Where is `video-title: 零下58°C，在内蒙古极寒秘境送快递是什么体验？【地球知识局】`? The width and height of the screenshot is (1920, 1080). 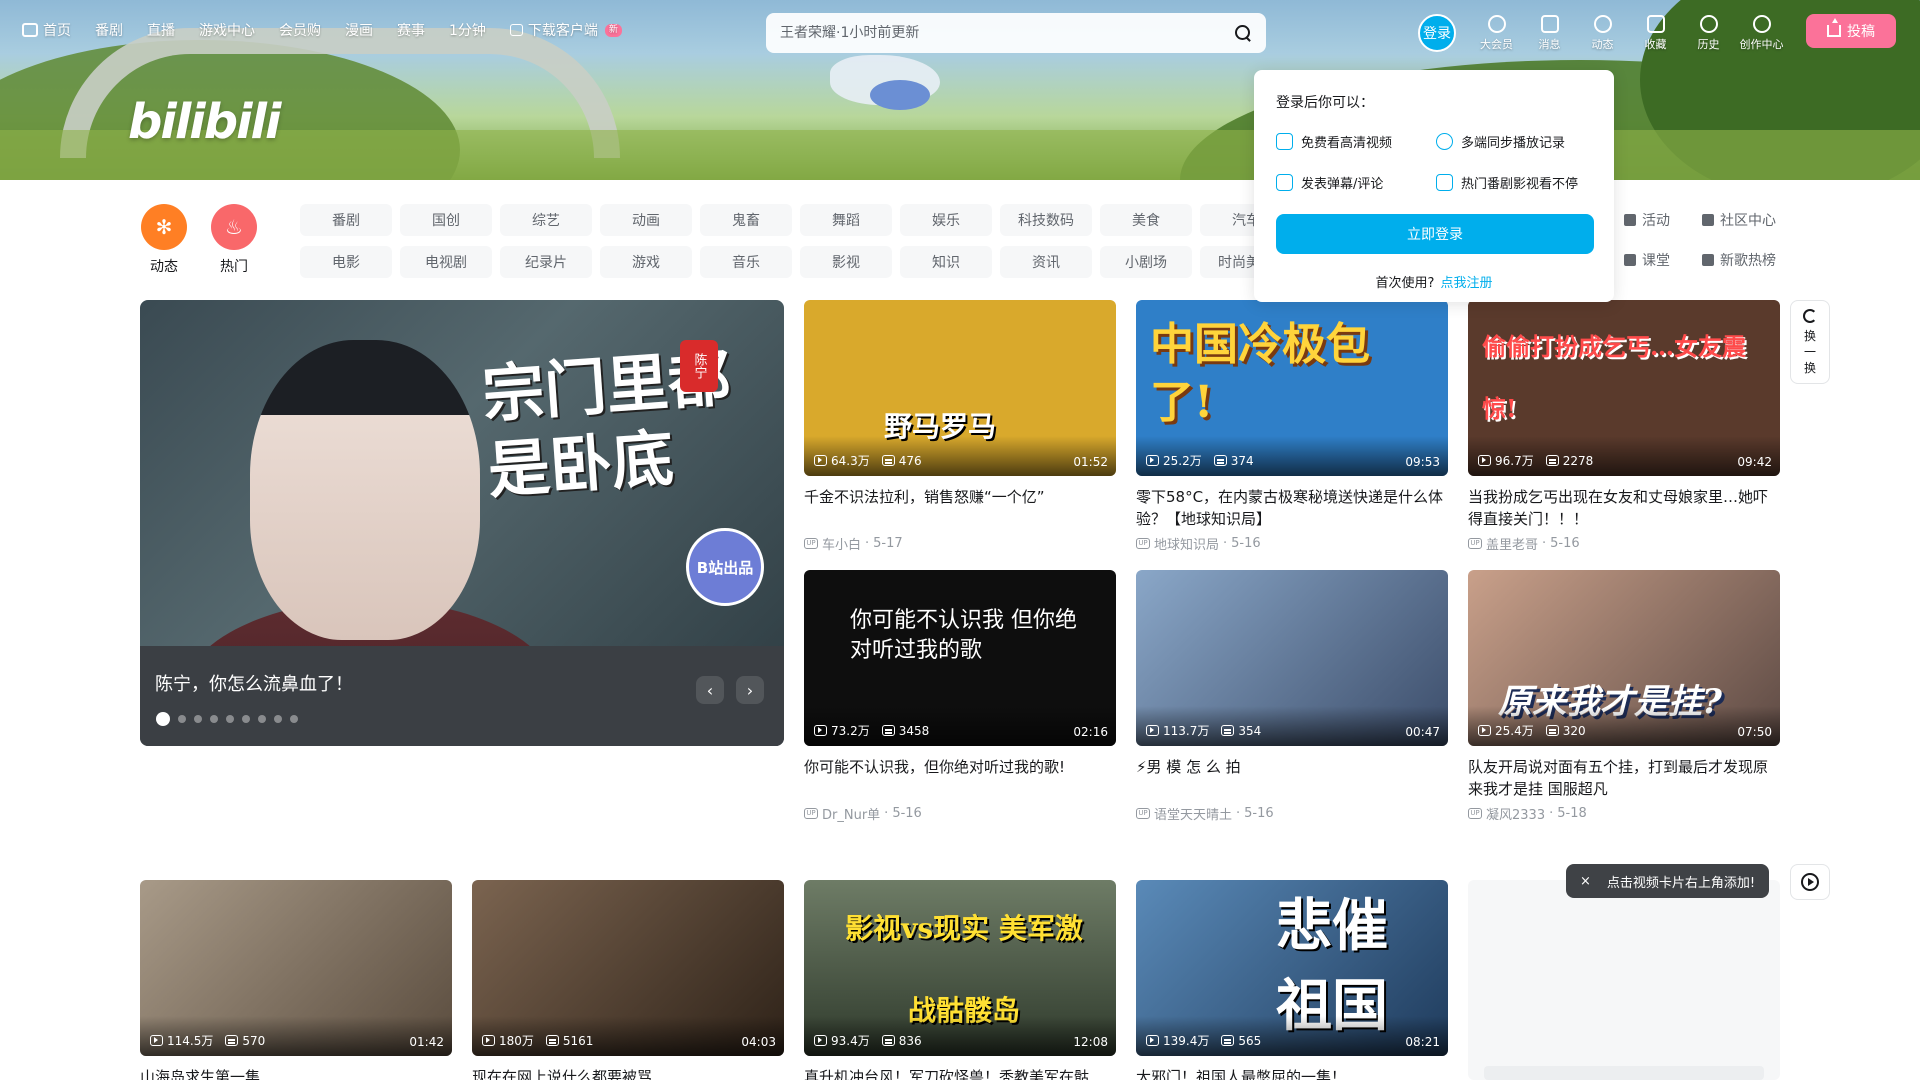
video-title: 零下58°C，在内蒙古极寒秘境送快递是什么体验？【地球知识局】 is located at coordinates (1292, 508).